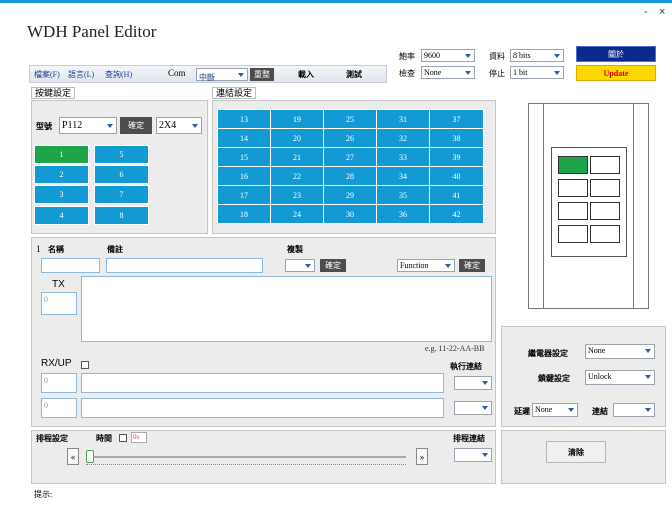 The width and height of the screenshot is (672, 509). Describe the element at coordinates (350, 138) in the screenshot. I see `link-key: 26` at that location.